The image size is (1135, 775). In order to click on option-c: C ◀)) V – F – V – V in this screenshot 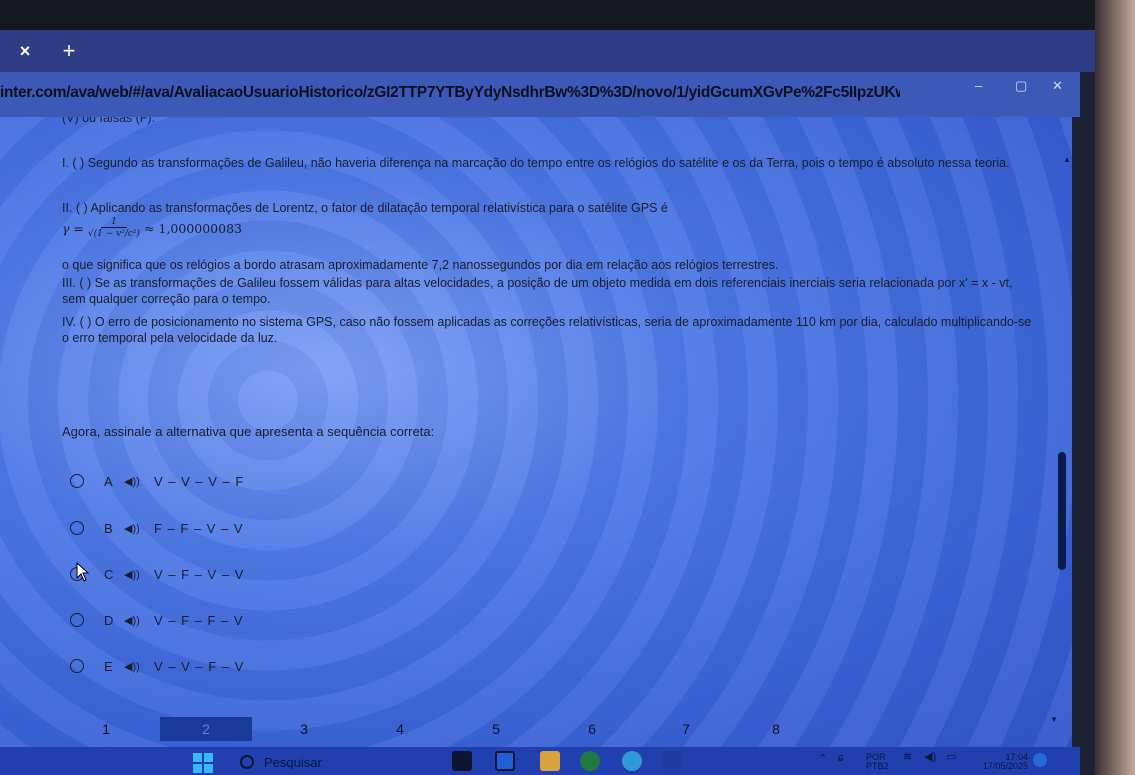, I will do `click(157, 574)`.